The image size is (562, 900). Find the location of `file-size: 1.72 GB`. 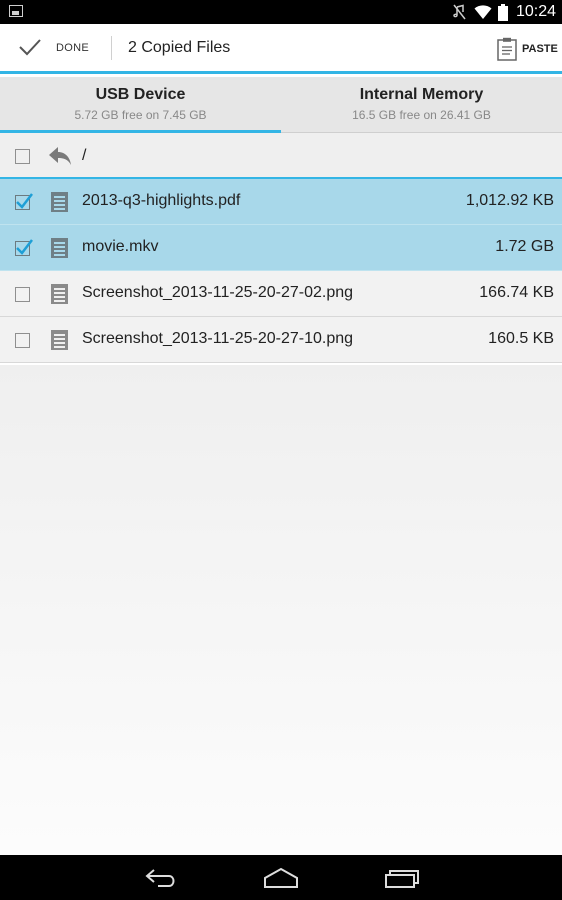

file-size: 1.72 GB is located at coordinates (524, 246).